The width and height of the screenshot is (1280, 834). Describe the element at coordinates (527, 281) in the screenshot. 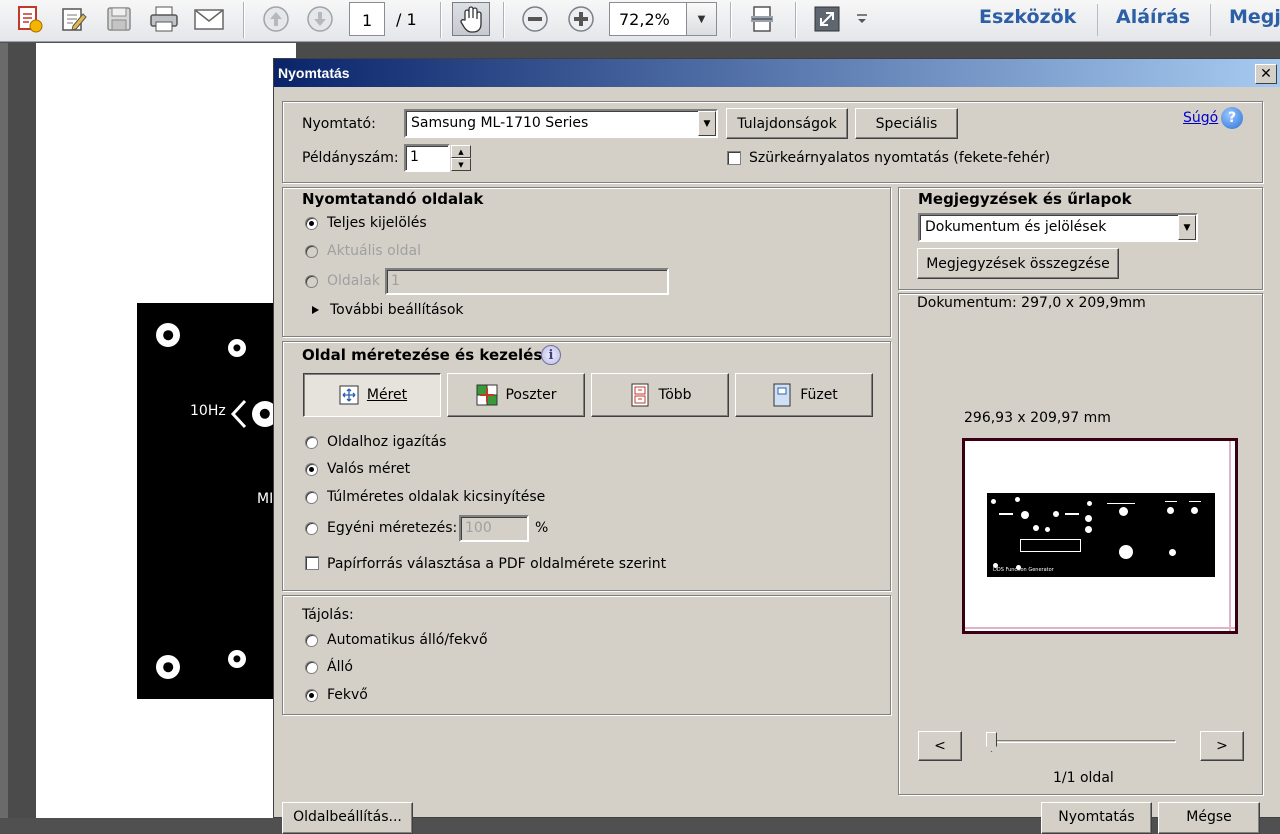

I see `page-range-input: 1` at that location.